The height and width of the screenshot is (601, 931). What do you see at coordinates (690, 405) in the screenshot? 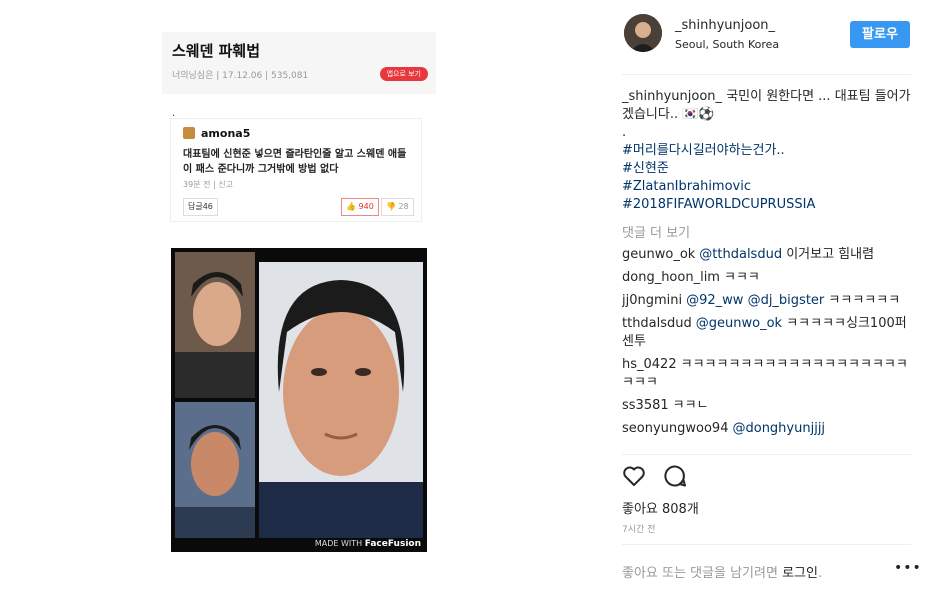
I see `comment-text: ㅋㅋㄴ` at bounding box center [690, 405].